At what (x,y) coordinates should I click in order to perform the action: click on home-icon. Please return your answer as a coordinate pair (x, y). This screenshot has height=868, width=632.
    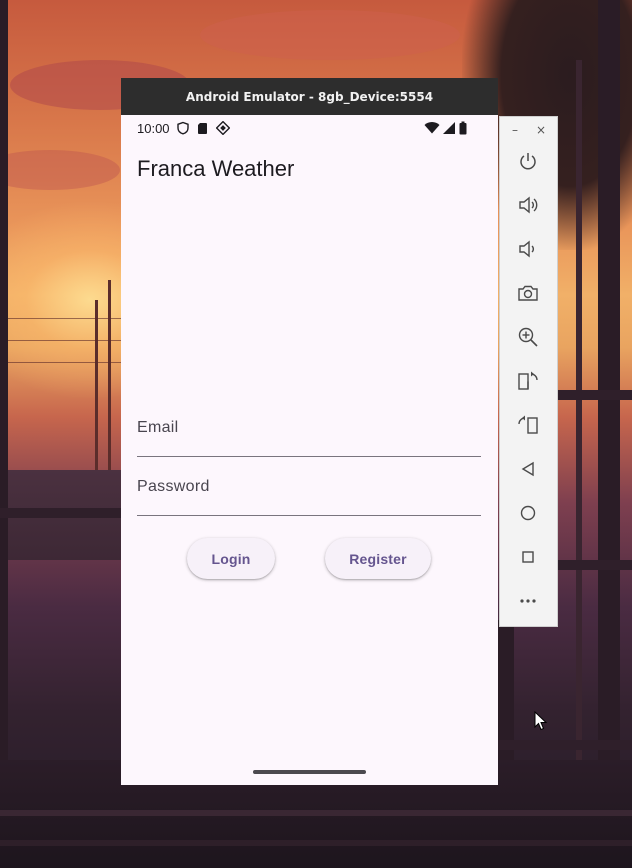
    Looking at the image, I should click on (528, 513).